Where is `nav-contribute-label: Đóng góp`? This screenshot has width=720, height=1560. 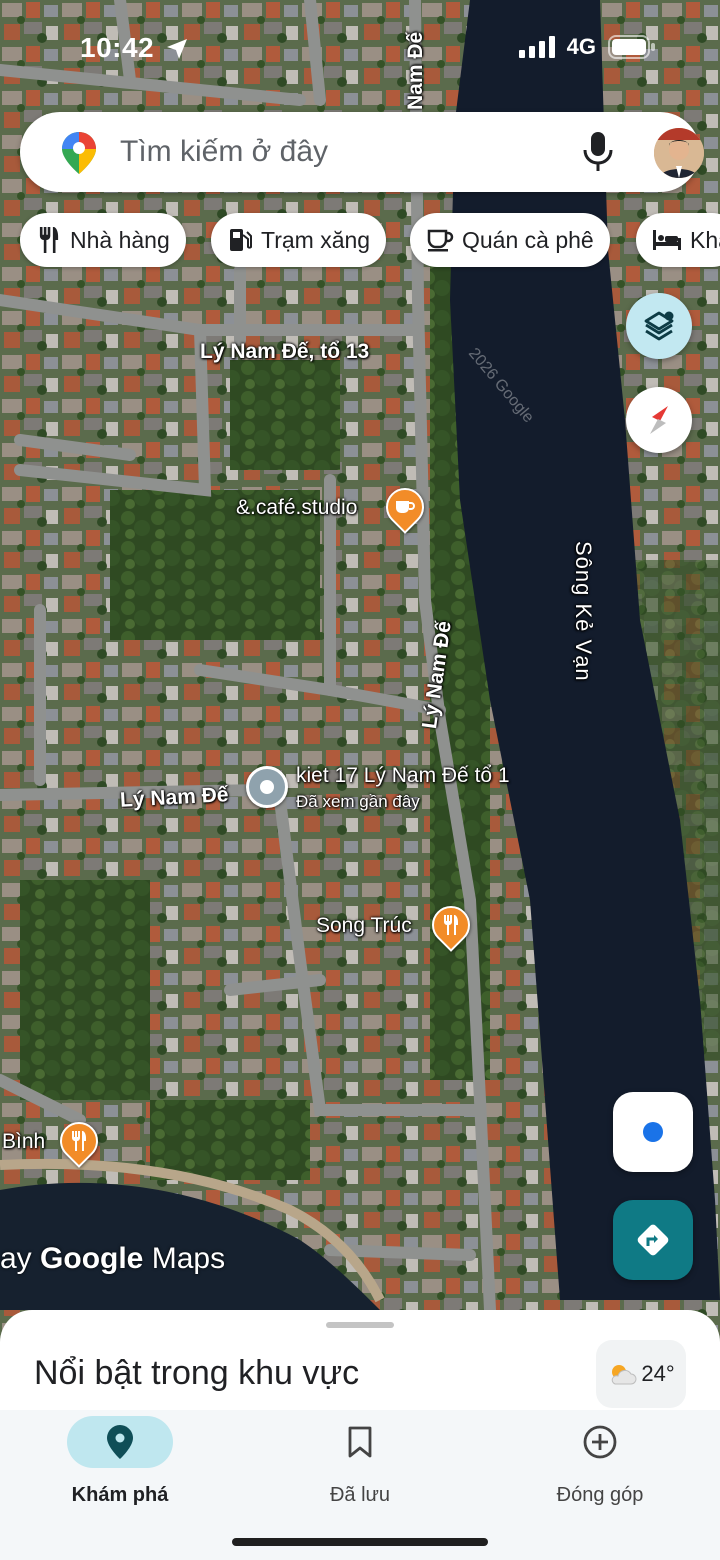
nav-contribute-label: Đóng góp is located at coordinates (600, 1495).